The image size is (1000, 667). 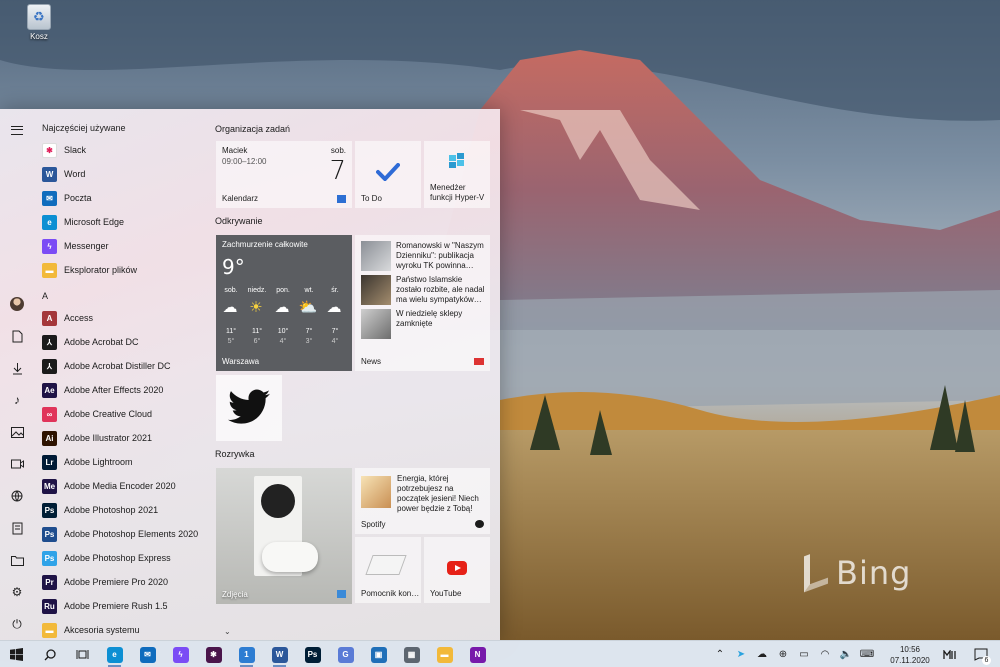 What do you see at coordinates (180, 654) in the screenshot?
I see `taskbar-app-messenger: ϟ` at bounding box center [180, 654].